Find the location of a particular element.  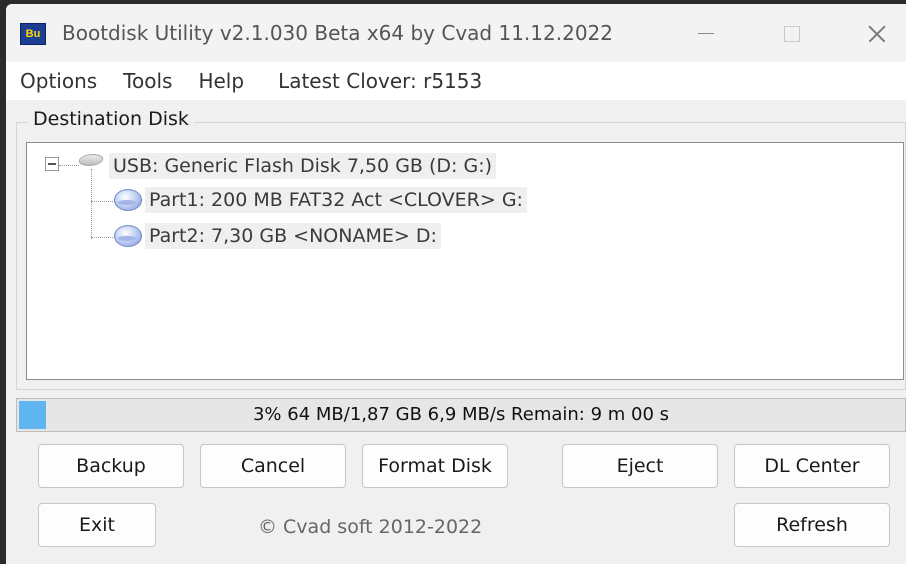

part1-label: Part1: 200 MB FAT32 Act <CLOVER> G: is located at coordinates (336, 200).